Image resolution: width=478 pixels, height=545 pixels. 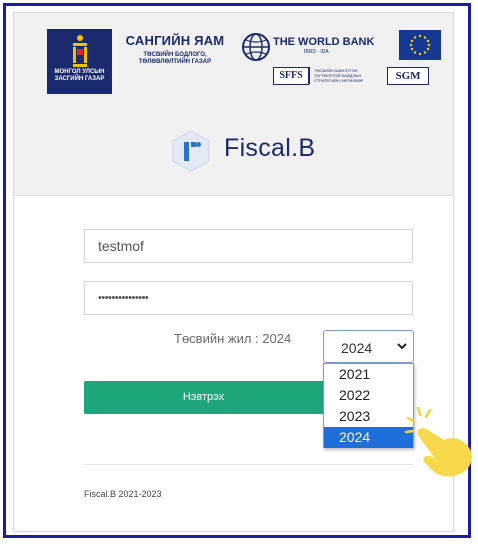 I want to click on worldbank-title: THE WORLD BANK, so click(x=324, y=42).